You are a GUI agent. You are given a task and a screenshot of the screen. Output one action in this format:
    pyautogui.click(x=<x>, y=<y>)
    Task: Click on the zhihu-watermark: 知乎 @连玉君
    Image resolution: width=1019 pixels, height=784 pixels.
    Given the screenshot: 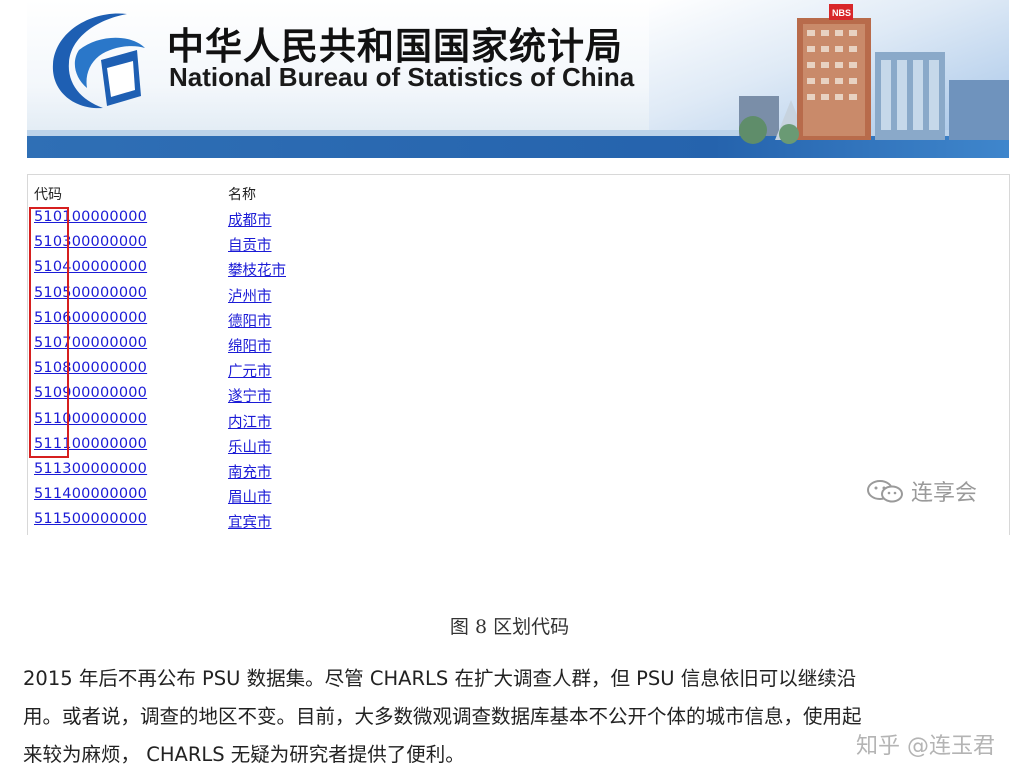 What is the action you would take?
    pyautogui.click(x=925, y=746)
    